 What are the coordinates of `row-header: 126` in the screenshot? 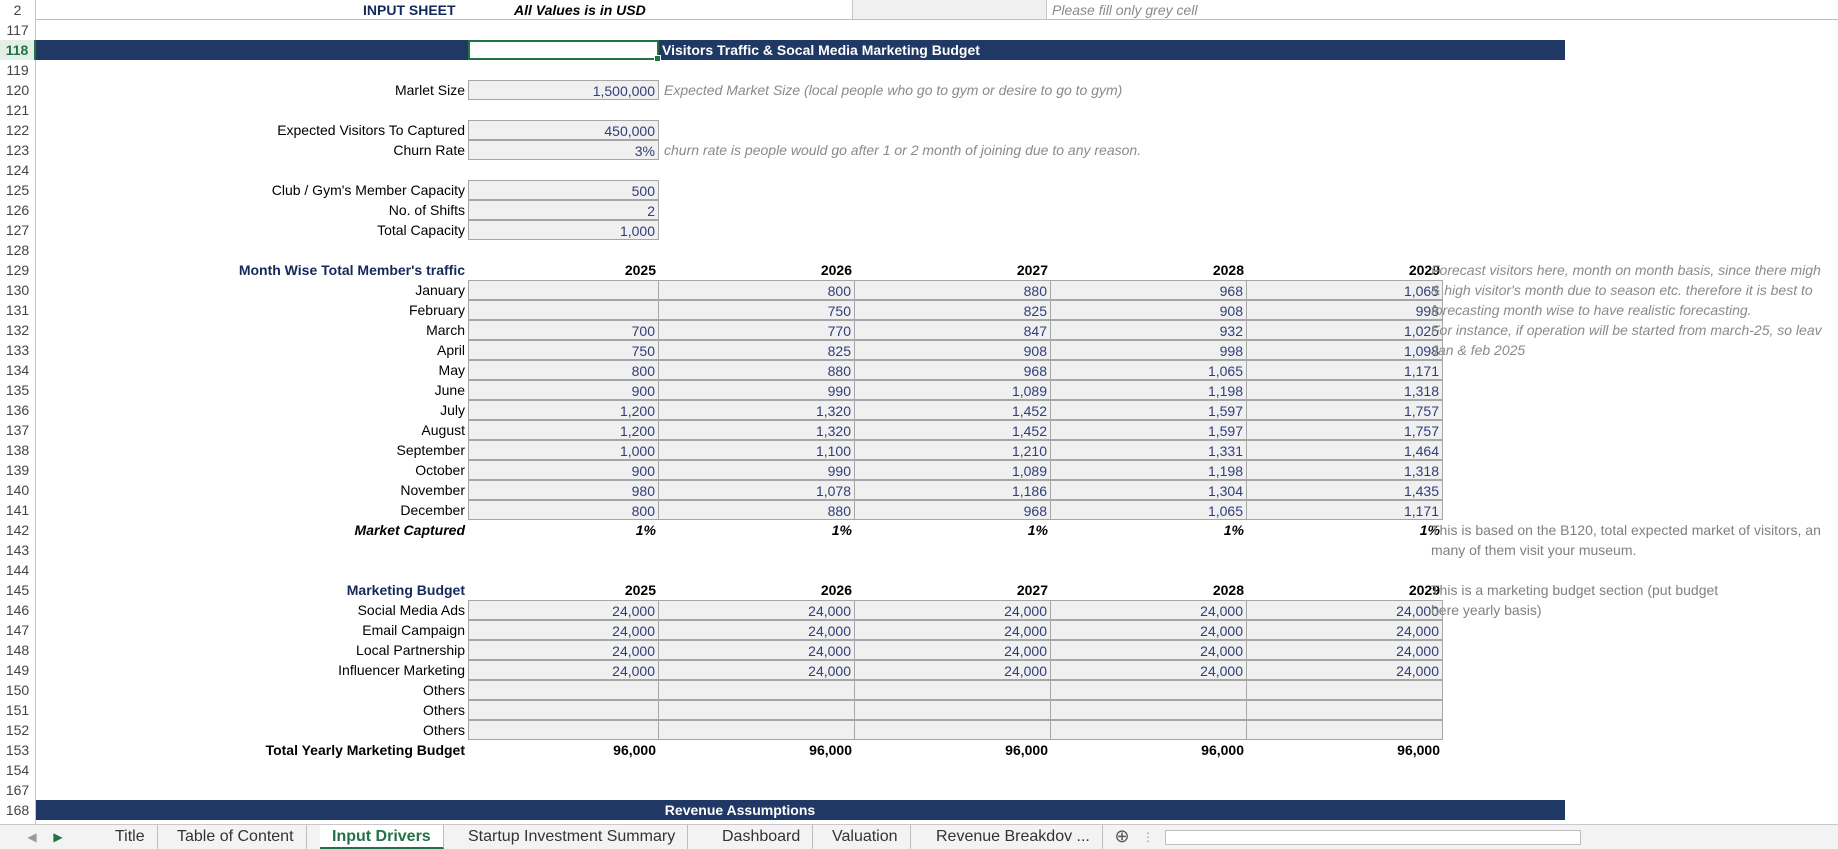 It's located at (18, 210).